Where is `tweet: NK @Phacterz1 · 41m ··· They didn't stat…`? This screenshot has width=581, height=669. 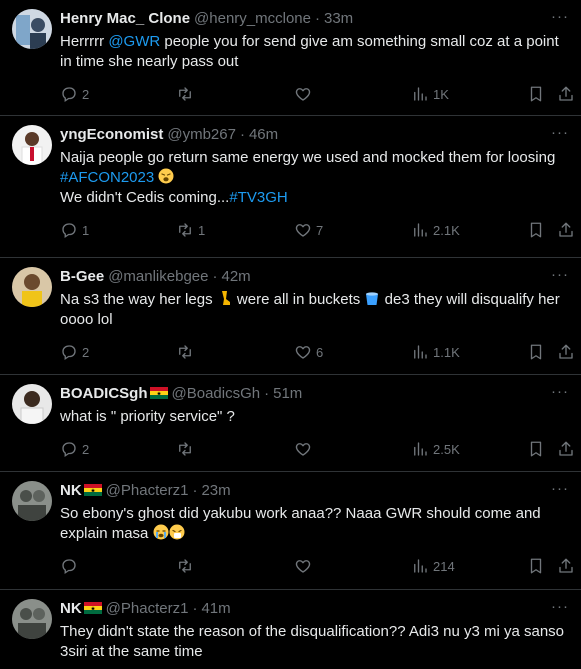
tweet: NK @Phacterz1 · 41m ··· They didn't stat… is located at coordinates (290, 629).